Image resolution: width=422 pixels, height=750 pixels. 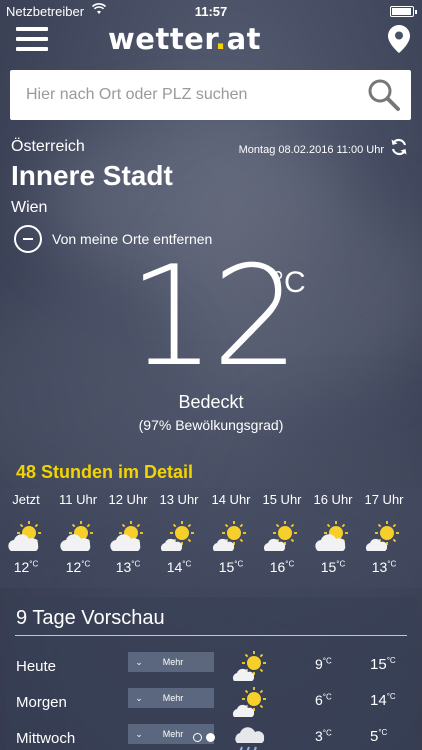 I want to click on clock: 11:57, so click(x=211, y=11).